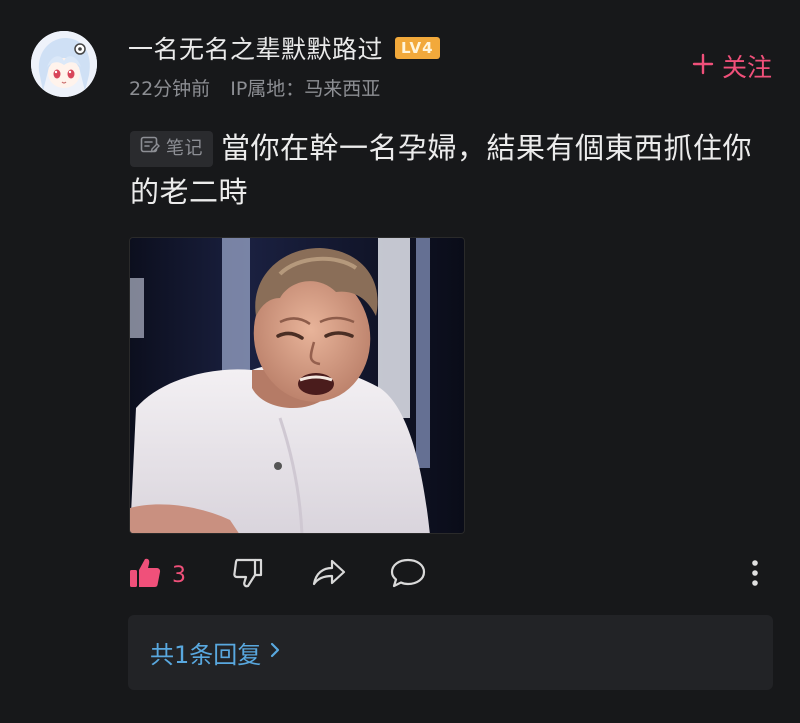 The image size is (800, 723). I want to click on more-vertical-icon, so click(755, 575).